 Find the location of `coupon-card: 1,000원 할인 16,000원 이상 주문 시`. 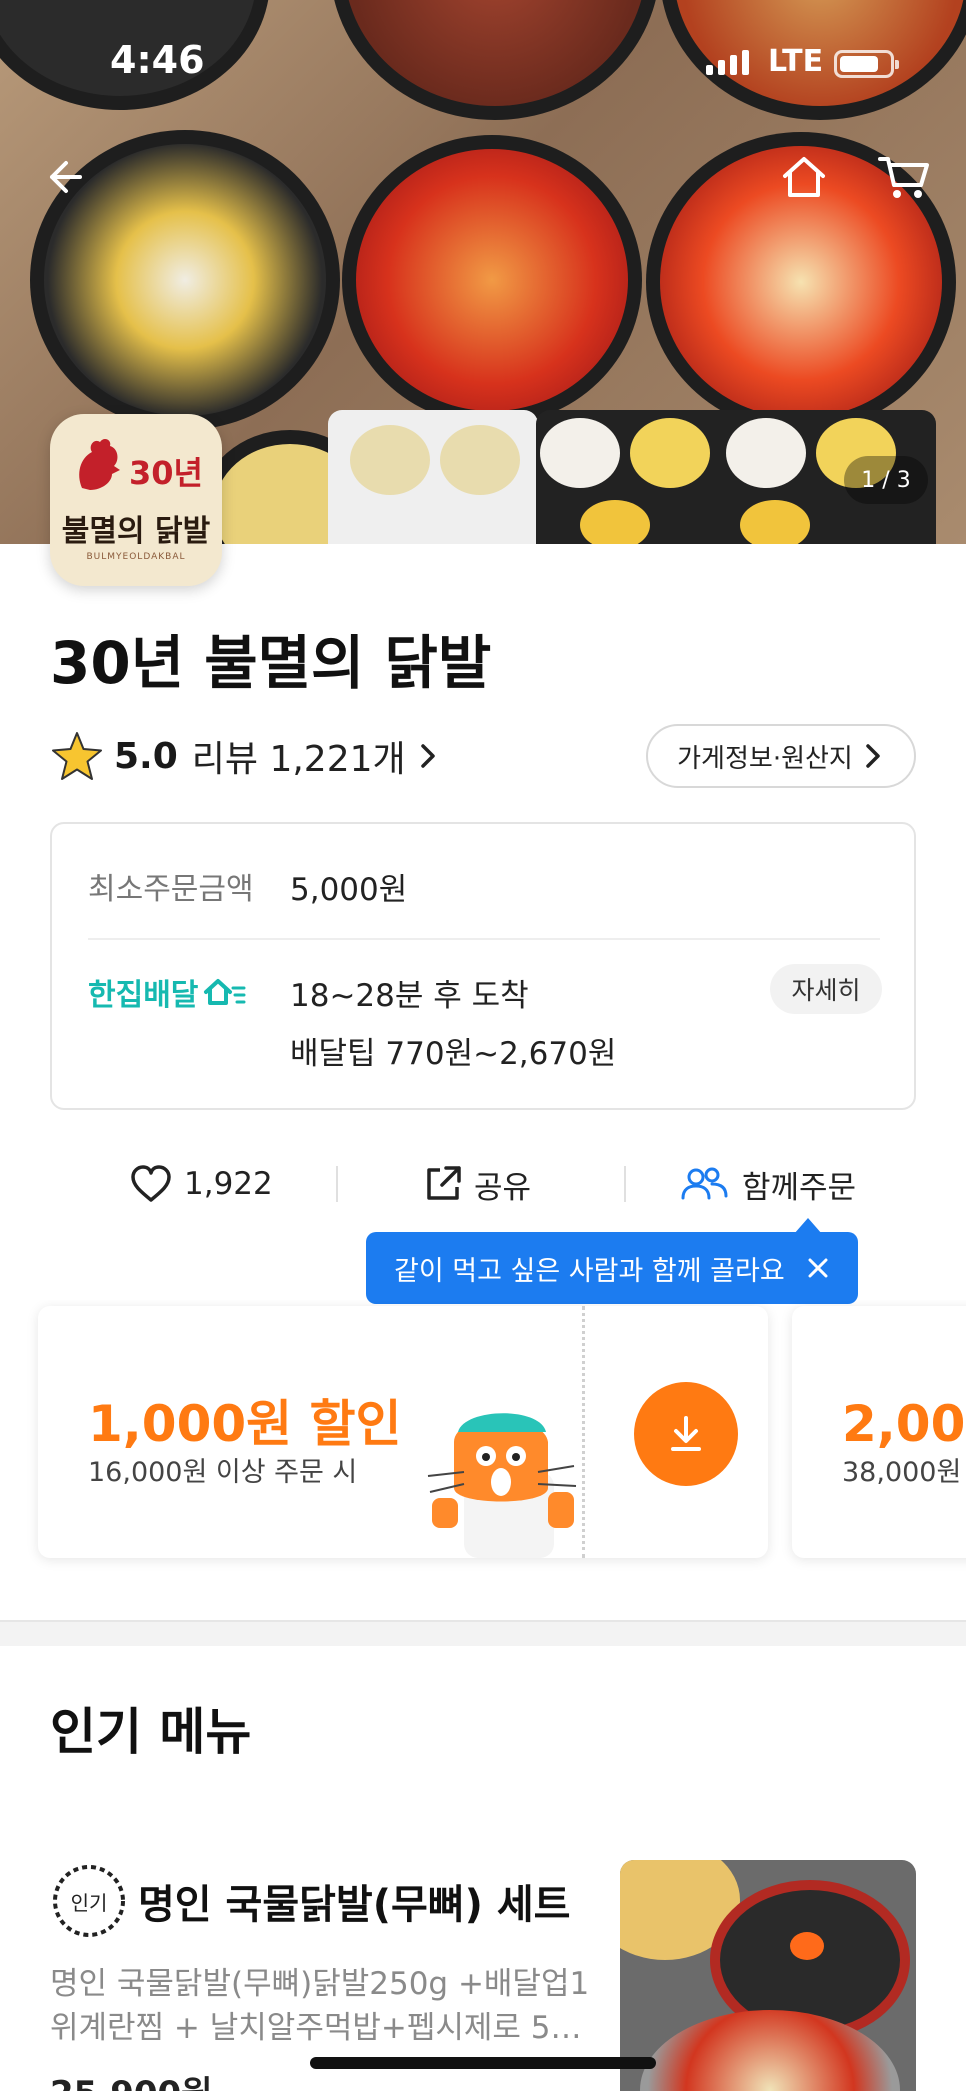

coupon-card: 1,000원 할인 16,000원 이상 주문 시 is located at coordinates (403, 1432).